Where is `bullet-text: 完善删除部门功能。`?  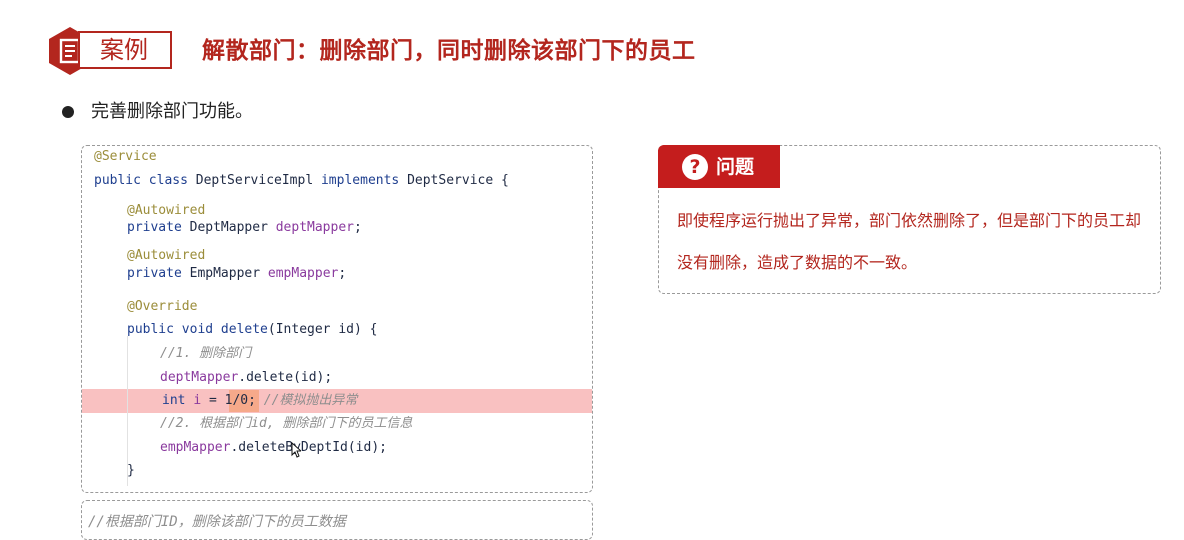 bullet-text: 完善删除部门功能。 is located at coordinates (172, 111).